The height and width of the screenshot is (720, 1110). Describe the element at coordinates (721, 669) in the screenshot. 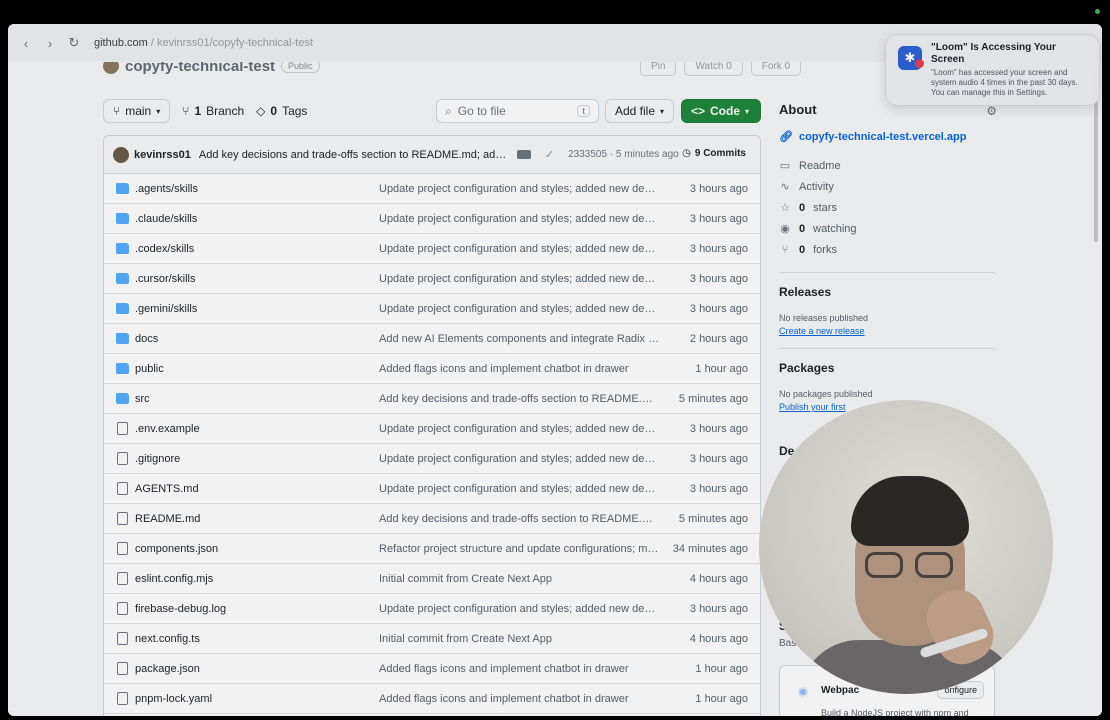

I see `file-commit-time: 1 hour ago` at that location.